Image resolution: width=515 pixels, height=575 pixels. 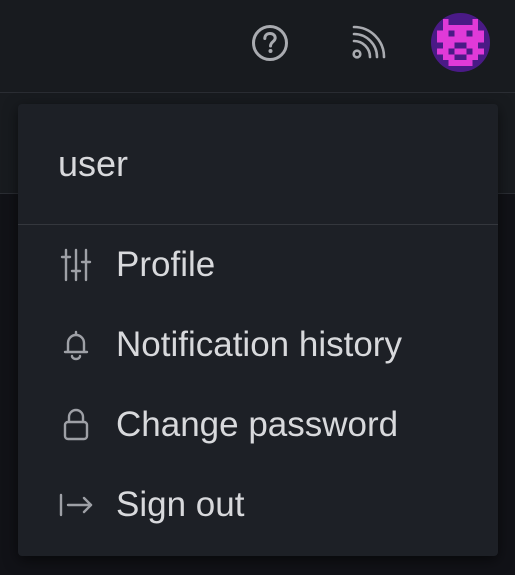 I want to click on avatar, so click(x=460, y=42).